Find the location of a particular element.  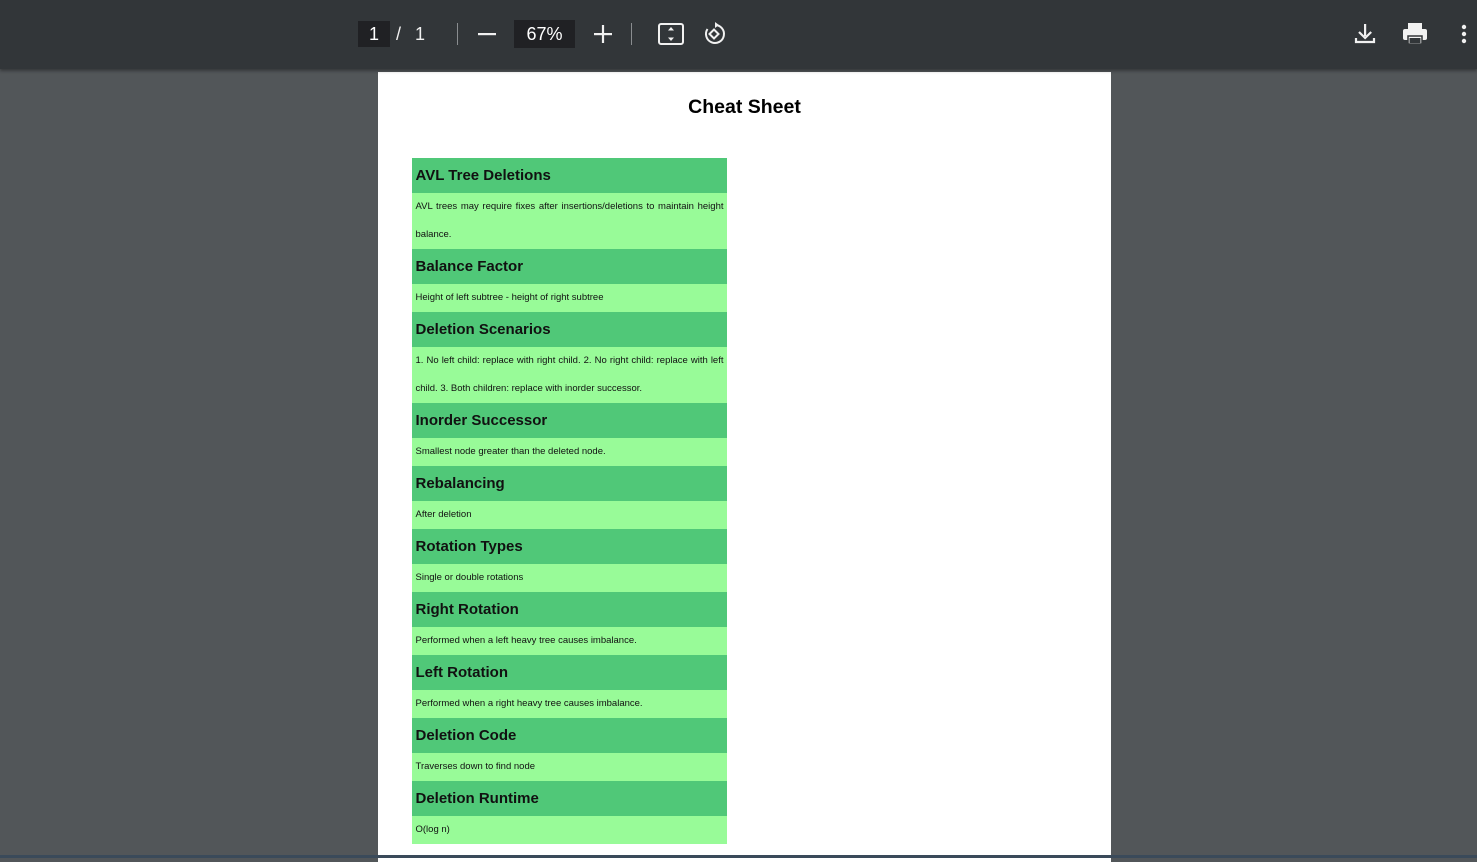

zoom-out-button is located at coordinates (487, 34).